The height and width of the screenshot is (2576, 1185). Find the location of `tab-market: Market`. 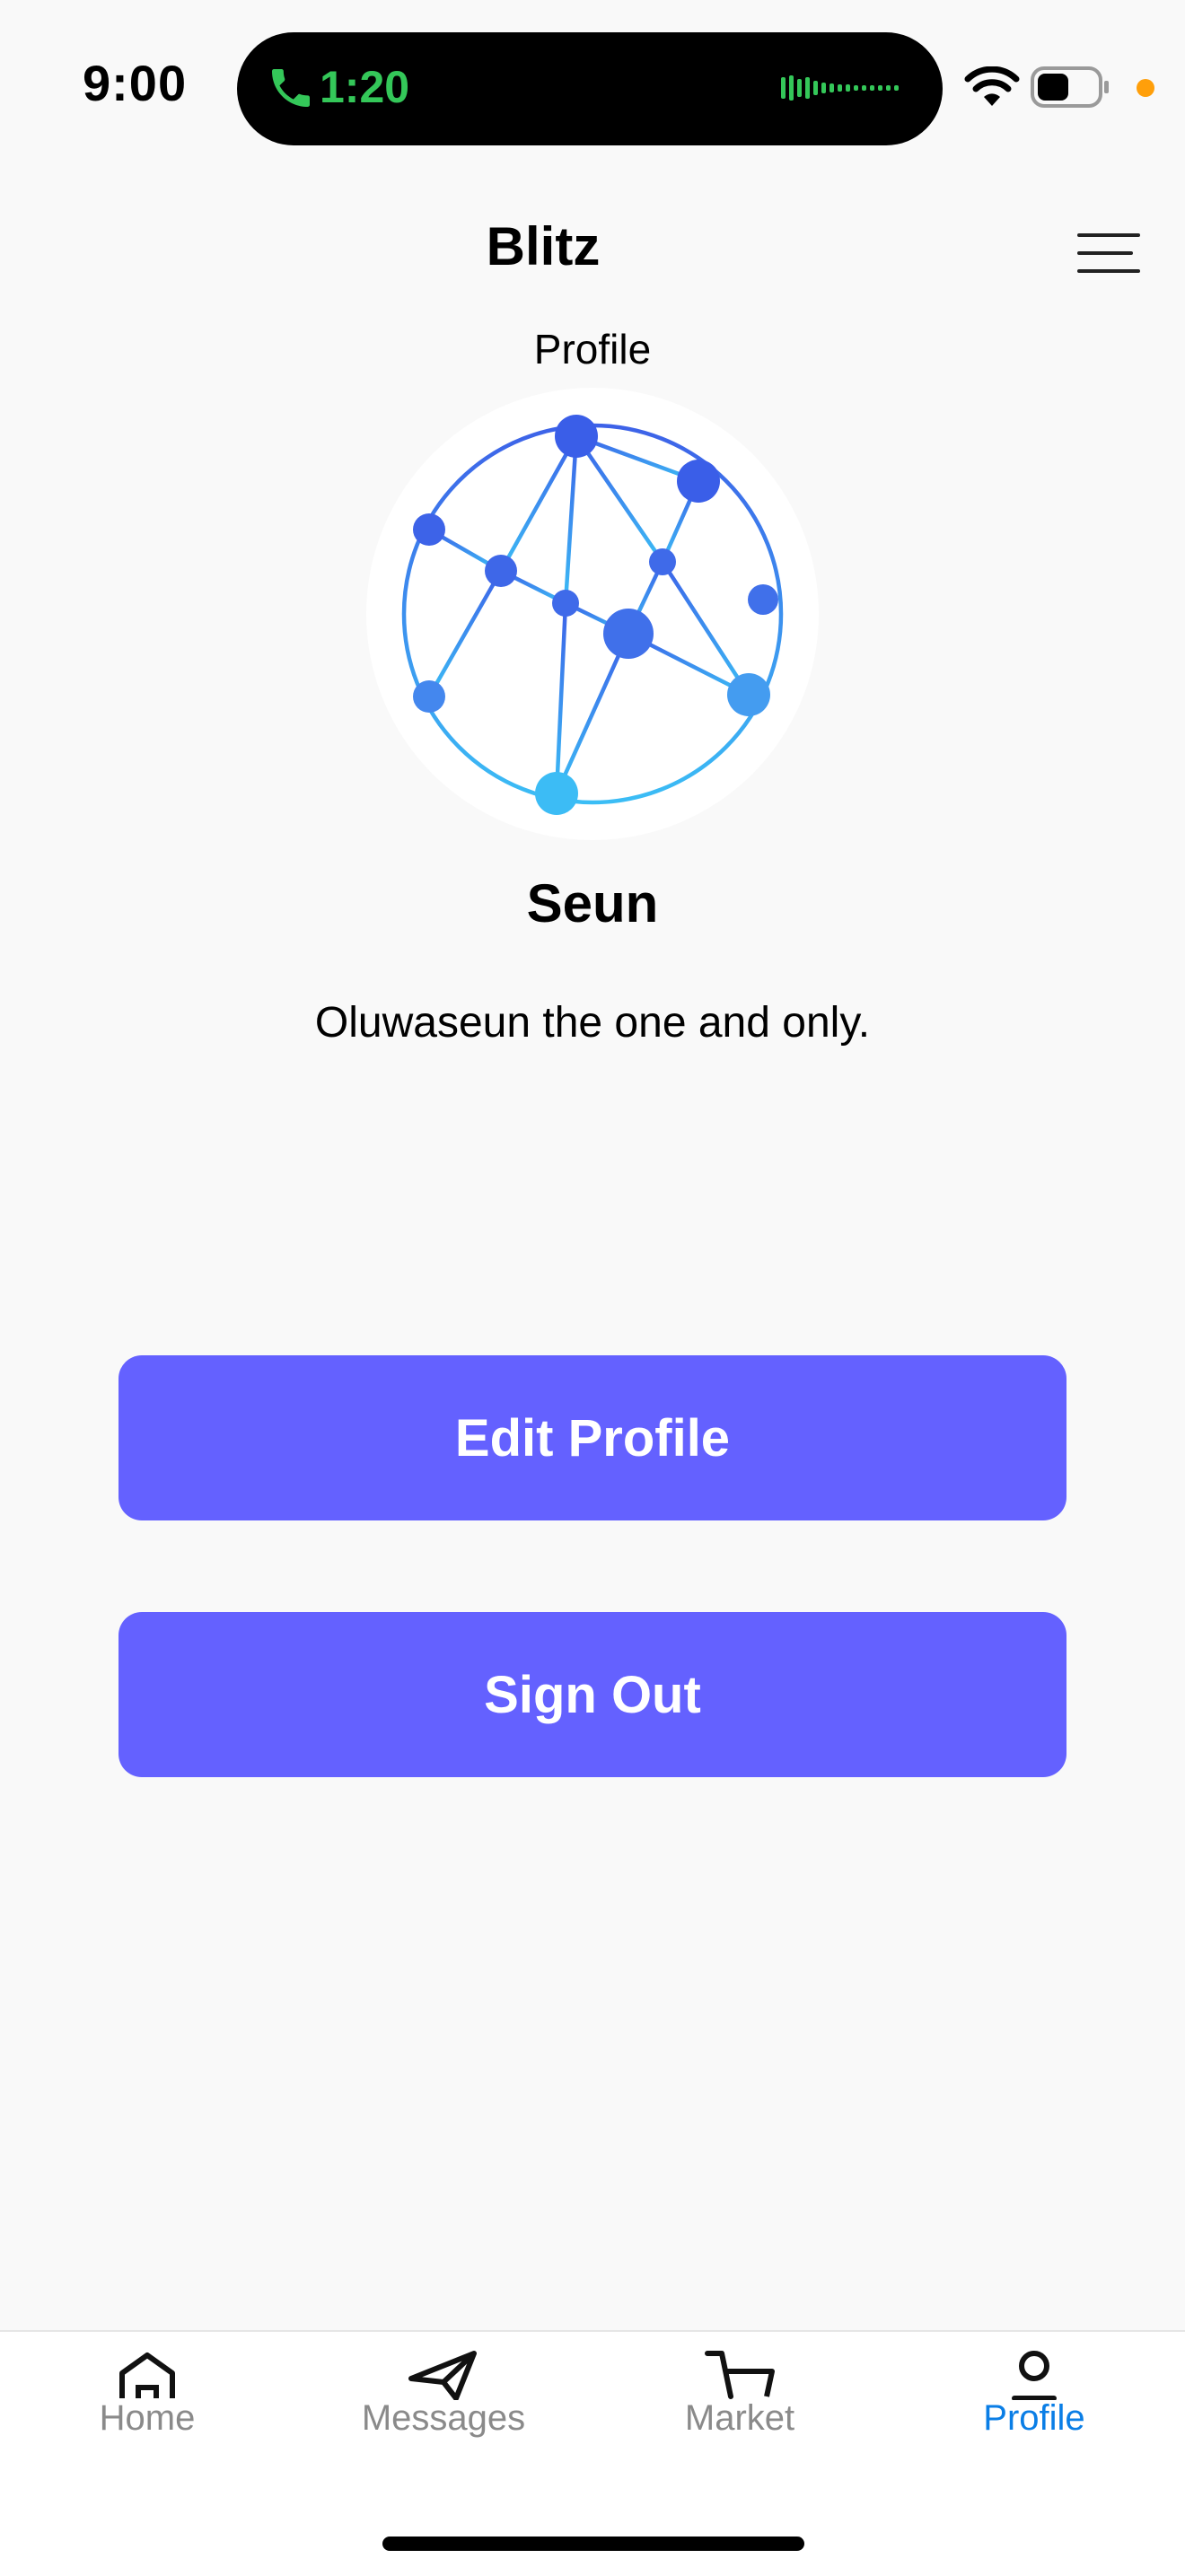

tab-market: Market is located at coordinates (739, 2413).